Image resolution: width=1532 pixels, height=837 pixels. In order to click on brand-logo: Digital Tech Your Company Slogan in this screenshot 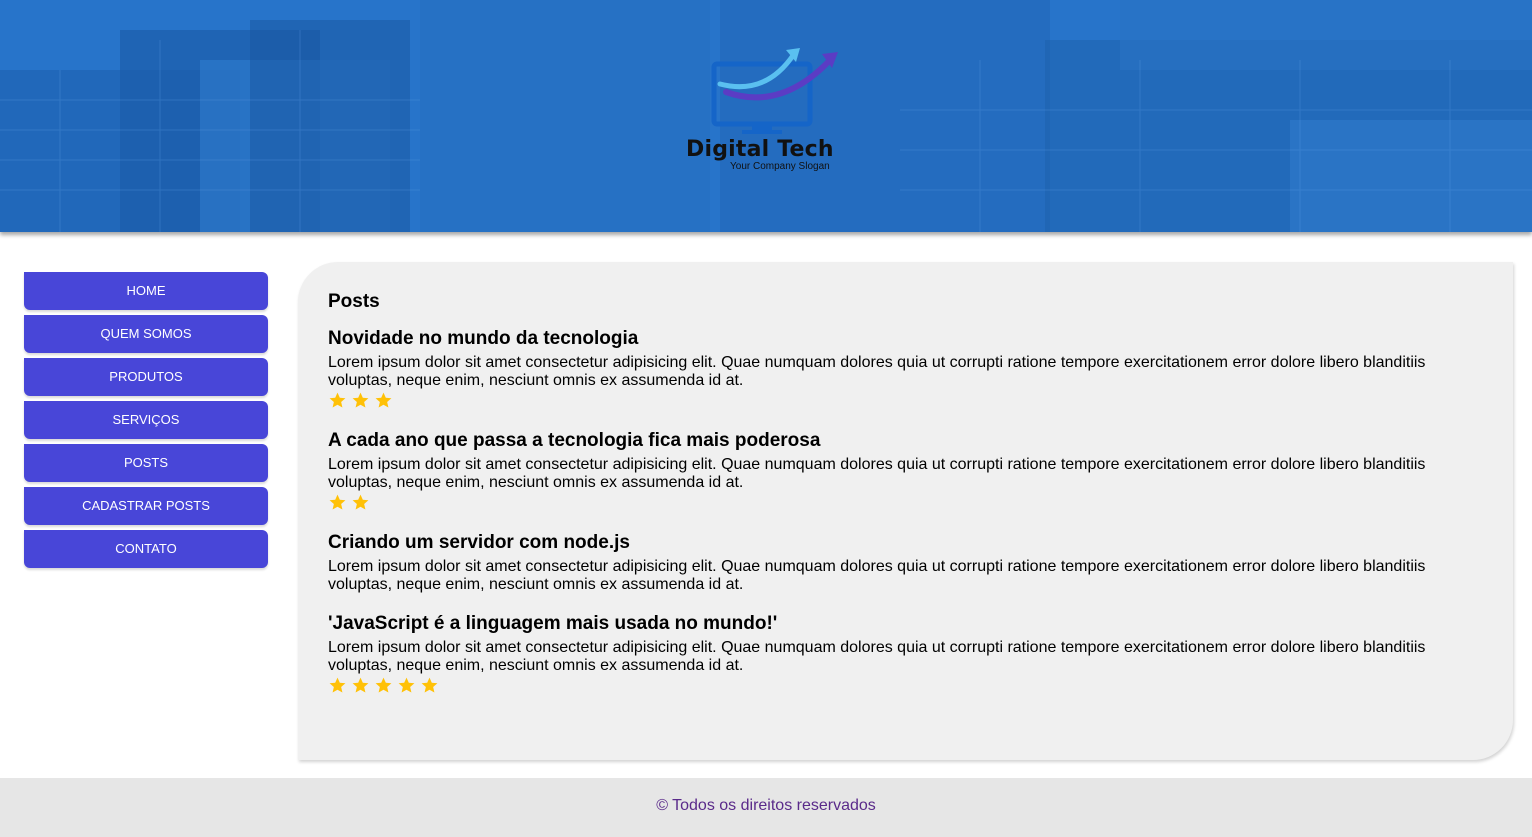, I will do `click(764, 111)`.